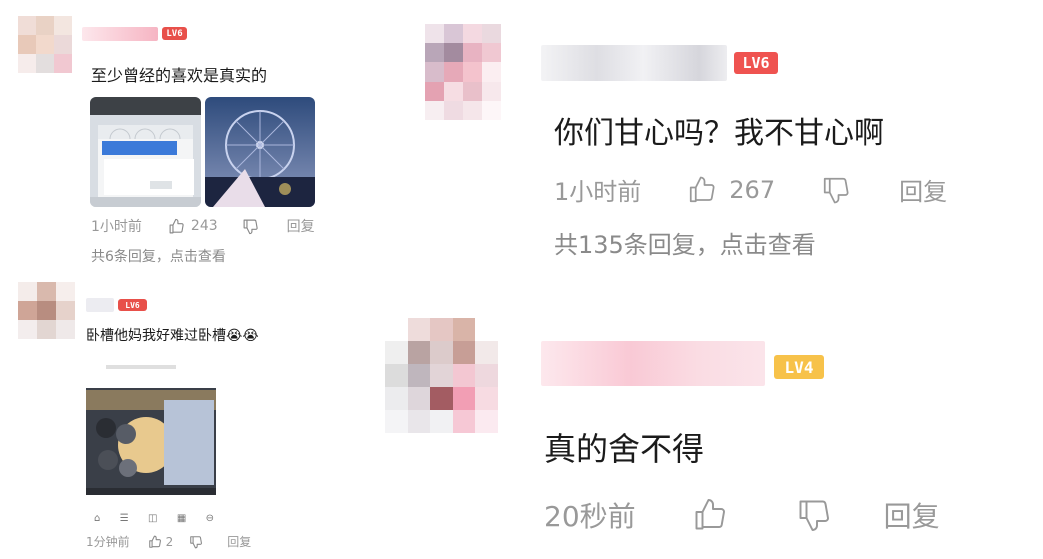  I want to click on screenshot-photo, so click(151, 427).